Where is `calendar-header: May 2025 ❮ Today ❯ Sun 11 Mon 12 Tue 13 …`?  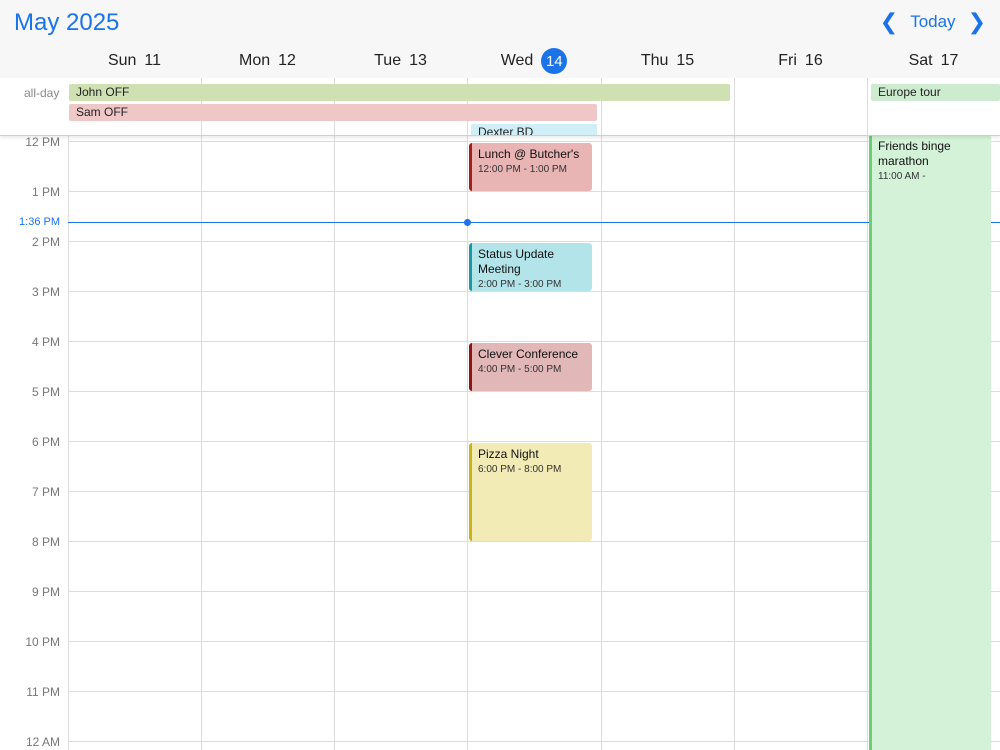 calendar-header: May 2025 ❮ Today ❯ Sun 11 Mon 12 Tue 13 … is located at coordinates (500, 39).